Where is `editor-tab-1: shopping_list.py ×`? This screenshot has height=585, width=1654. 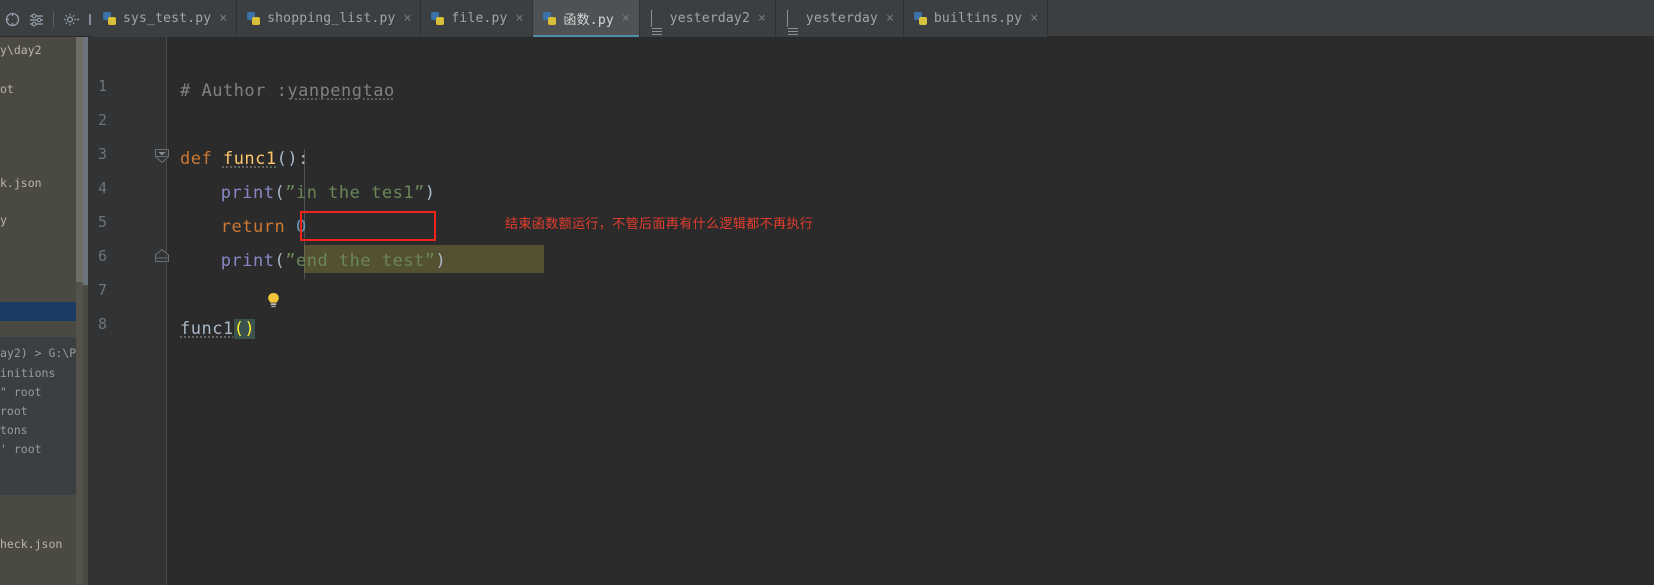 editor-tab-1: shopping_list.py × is located at coordinates (329, 18).